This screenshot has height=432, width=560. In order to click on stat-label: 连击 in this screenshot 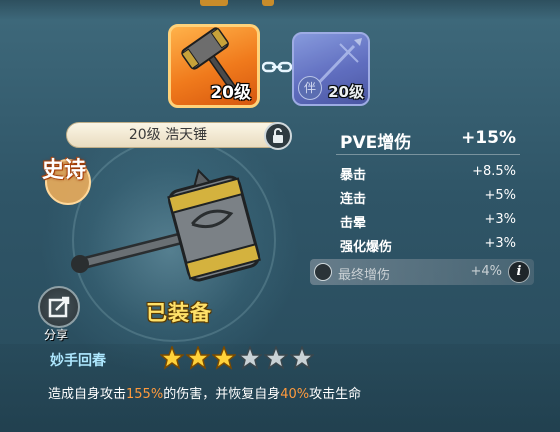, I will do `click(353, 199)`.